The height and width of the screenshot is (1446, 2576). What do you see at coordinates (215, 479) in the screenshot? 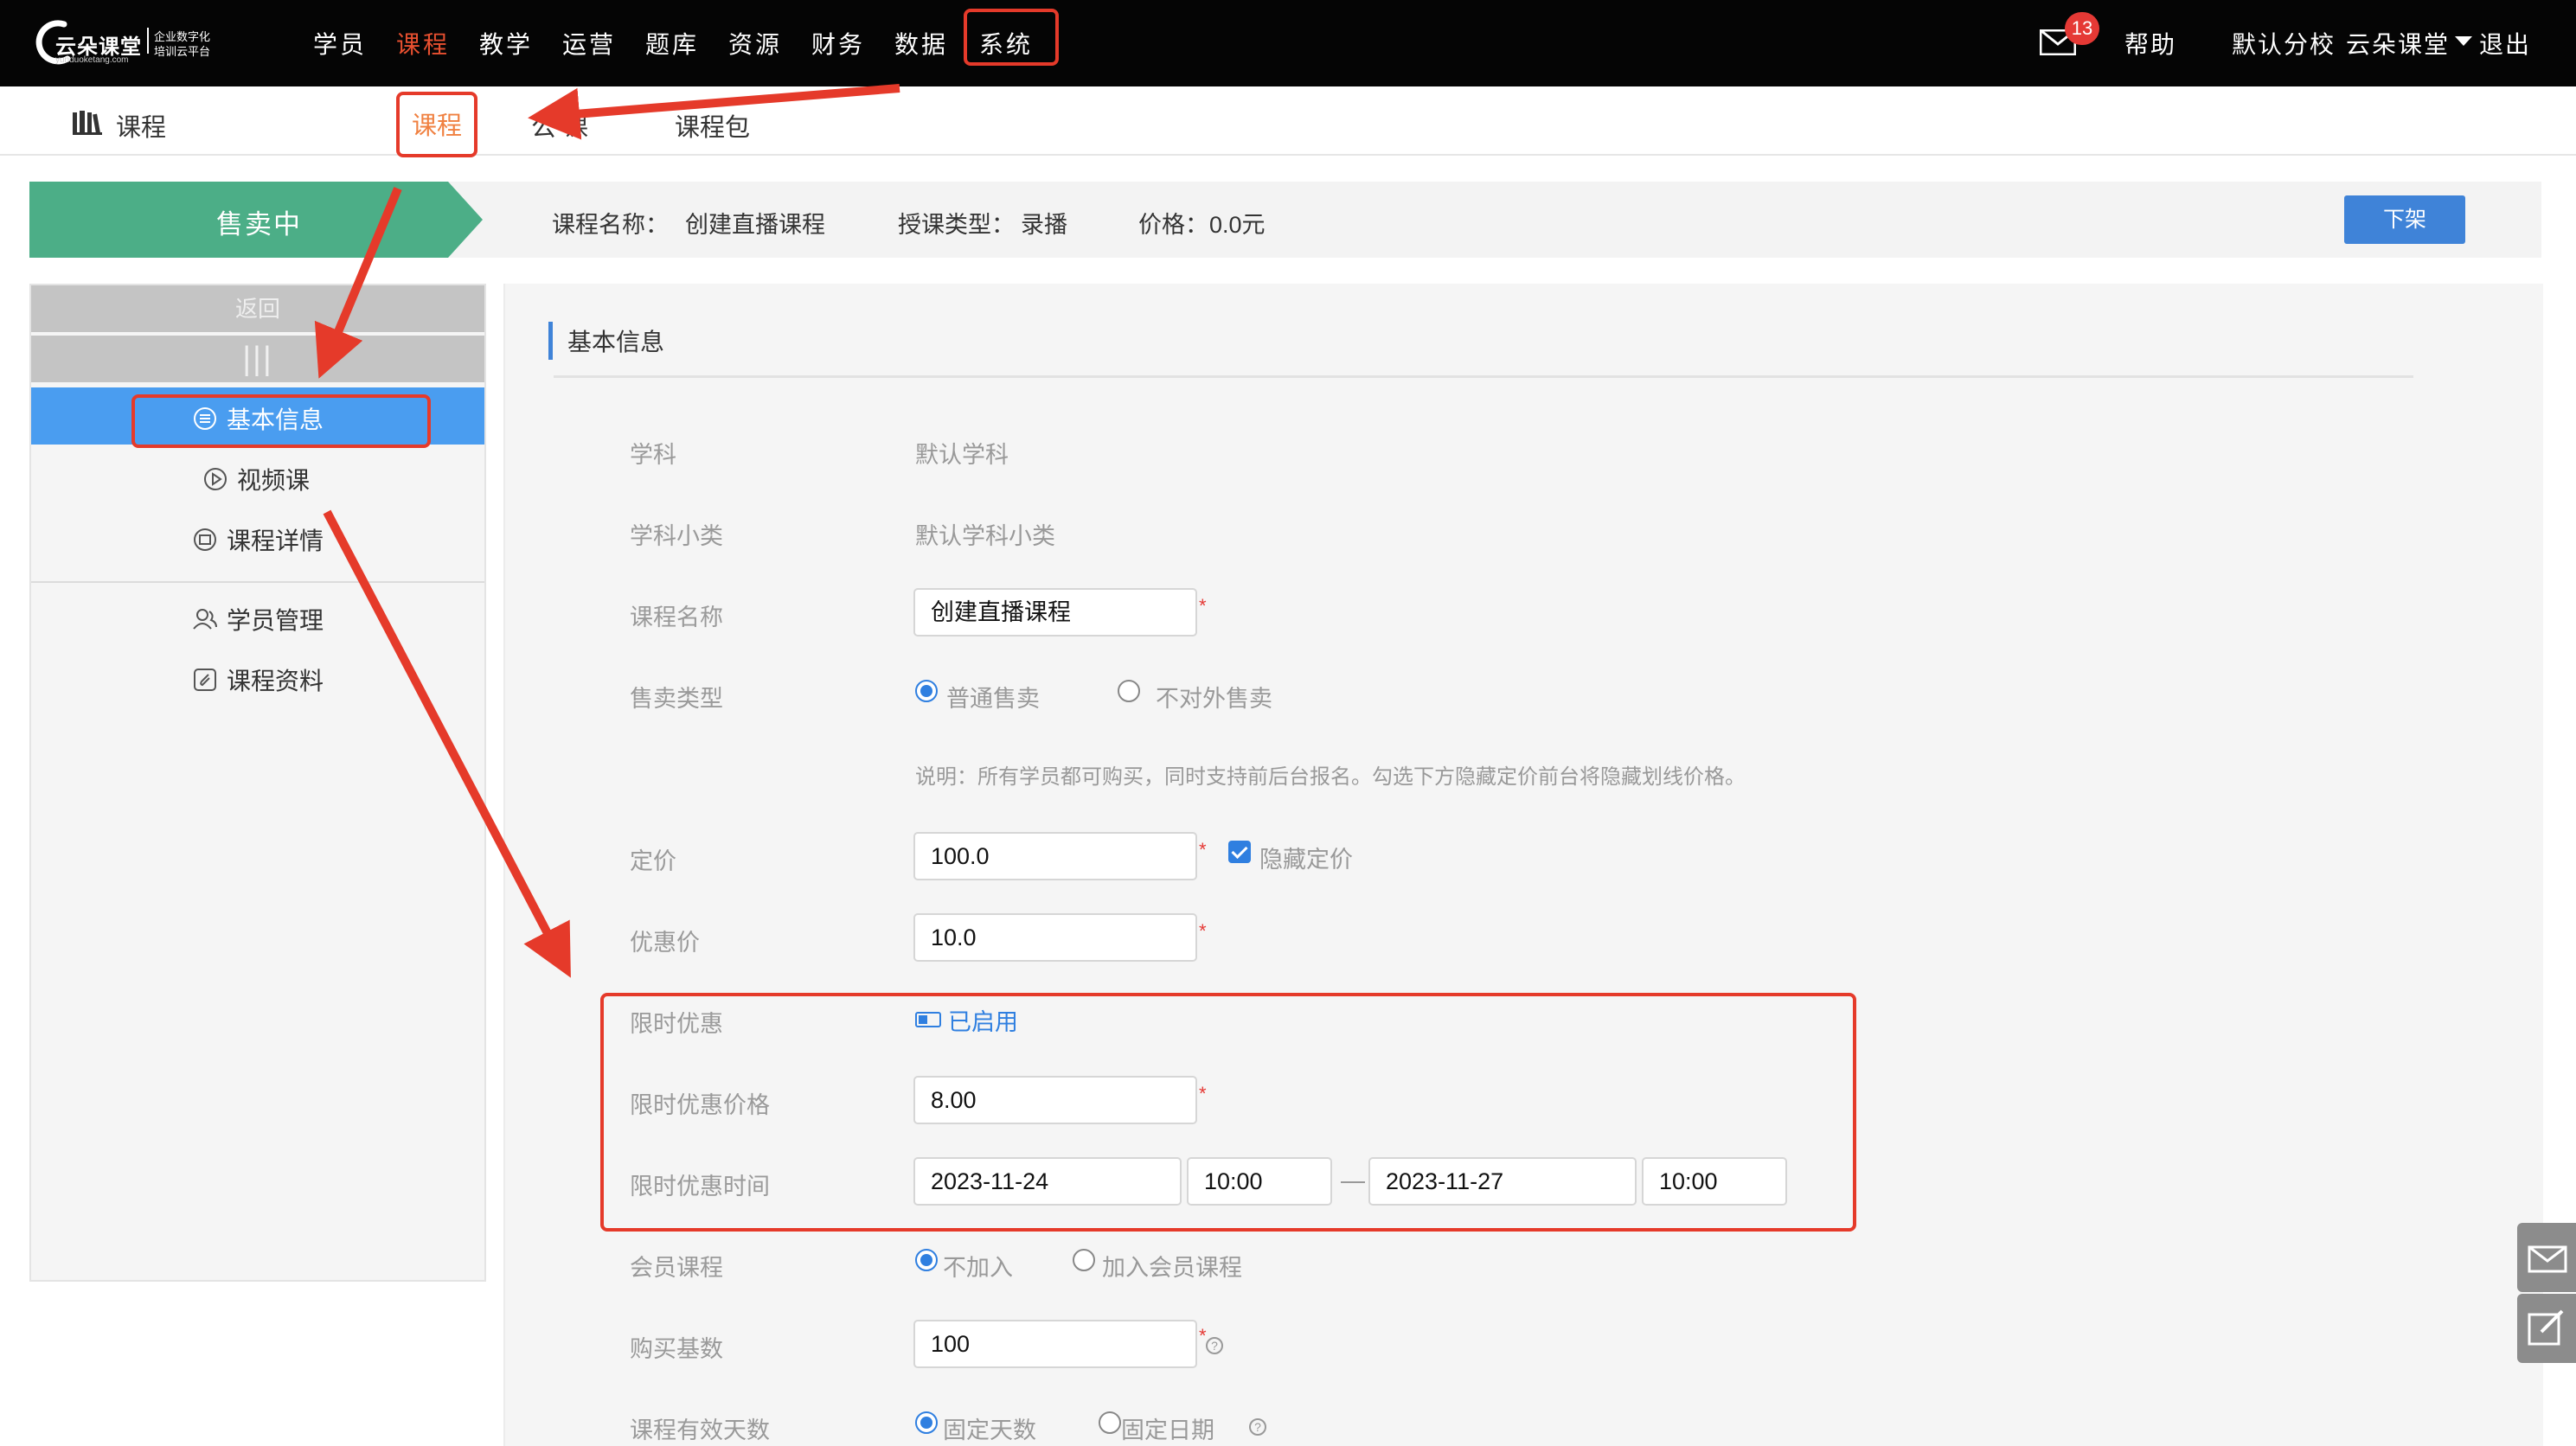
I see `play-circle-icon` at bounding box center [215, 479].